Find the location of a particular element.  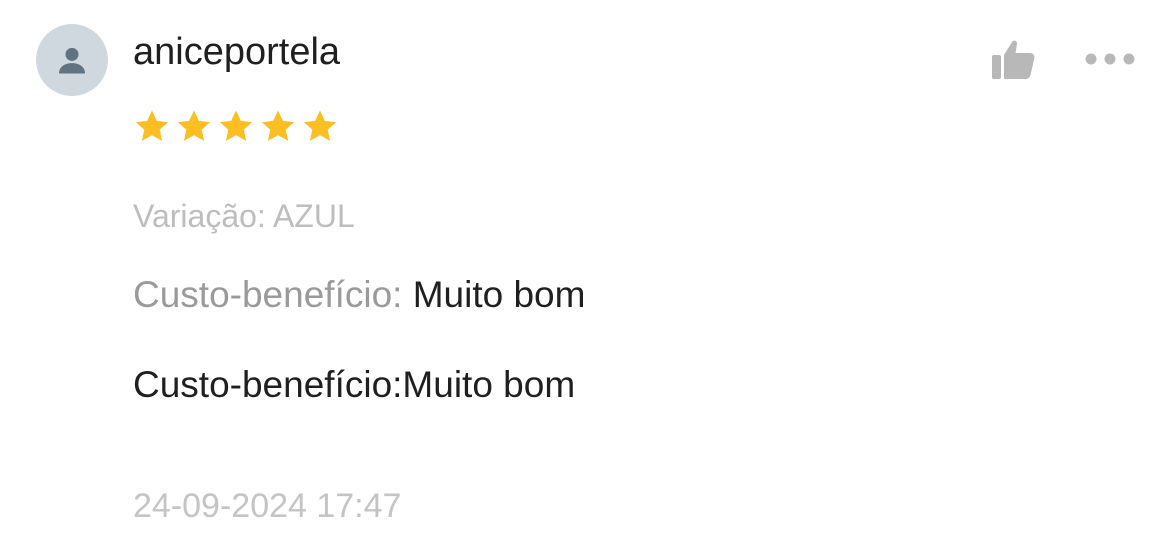

like-button is located at coordinates (1013, 59).